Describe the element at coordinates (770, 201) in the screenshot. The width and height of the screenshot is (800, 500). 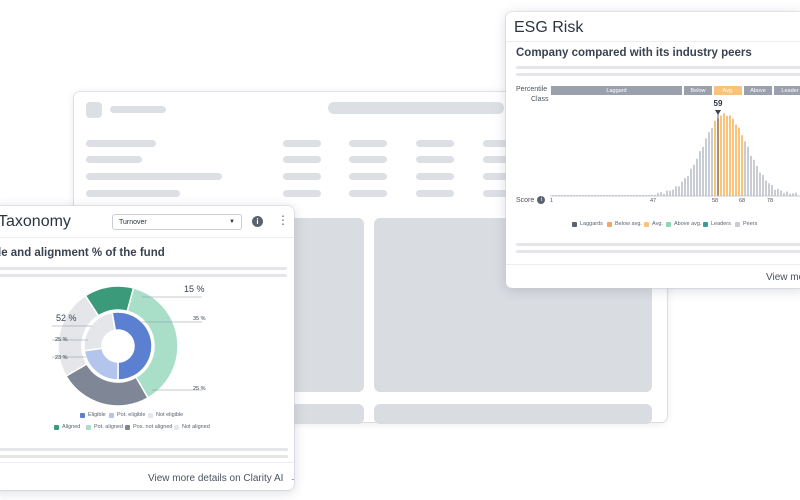
I see `score-tick: 78` at that location.